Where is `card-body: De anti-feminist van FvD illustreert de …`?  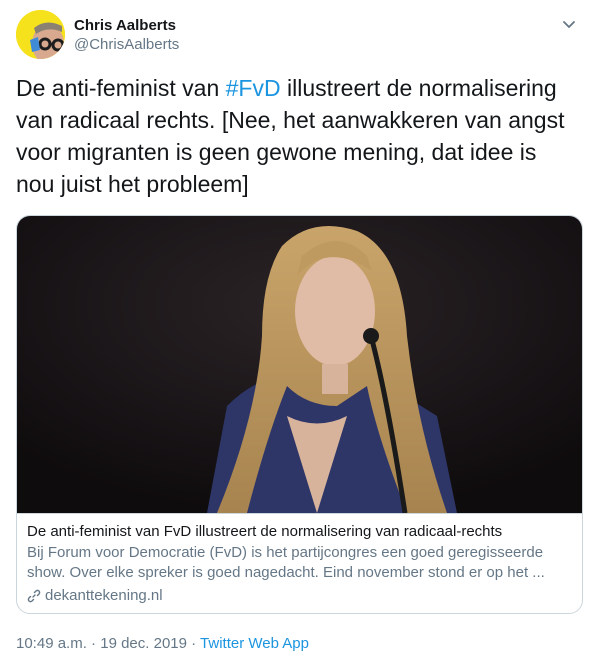 card-body: De anti-feminist van FvD illustreert de … is located at coordinates (299, 563).